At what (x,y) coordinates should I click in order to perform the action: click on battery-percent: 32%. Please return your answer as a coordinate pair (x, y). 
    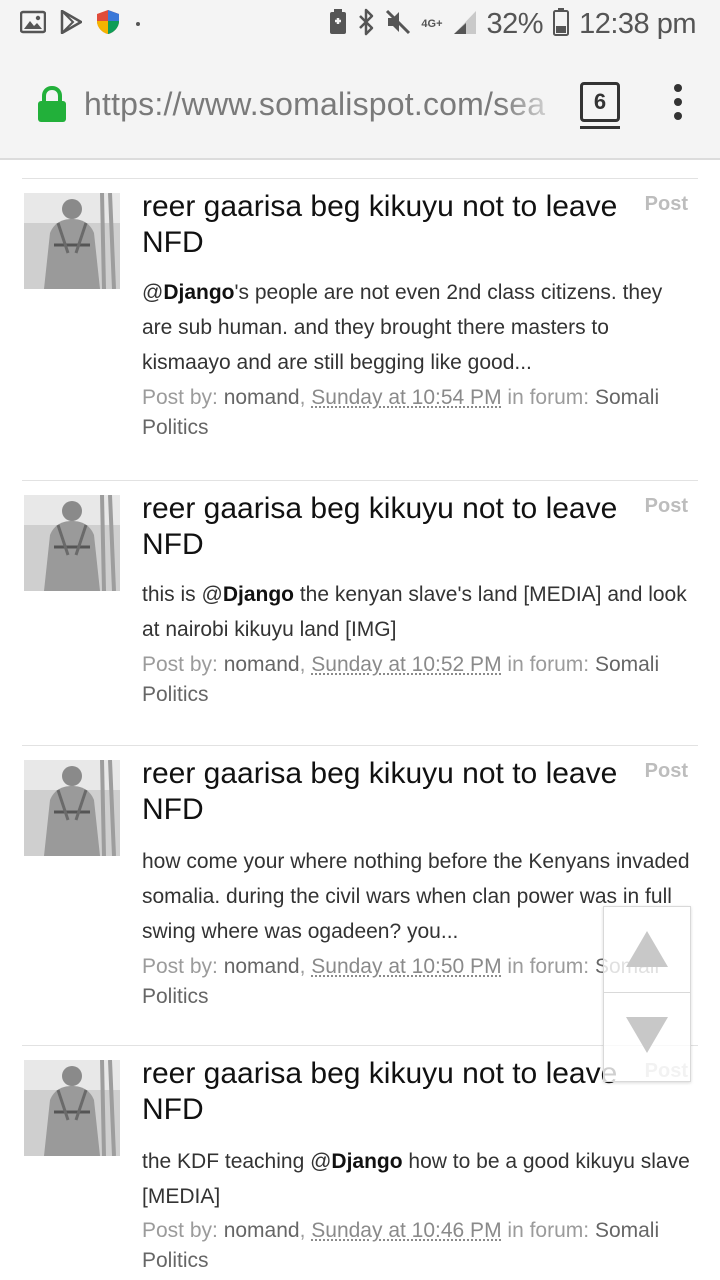
    Looking at the image, I should click on (515, 23).